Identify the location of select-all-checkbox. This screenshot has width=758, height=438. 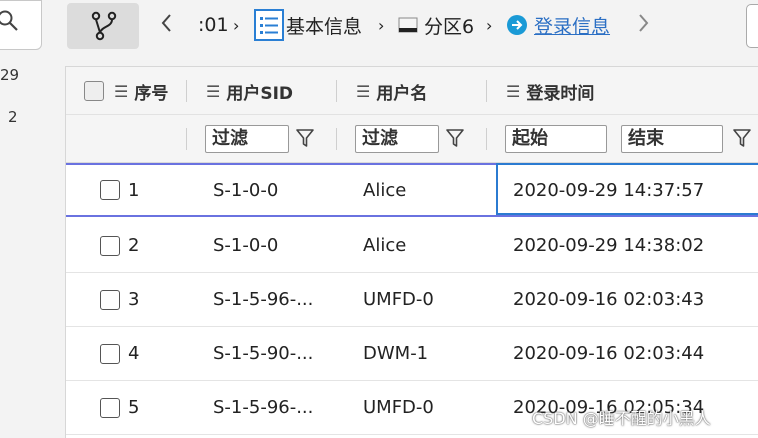
(94, 91).